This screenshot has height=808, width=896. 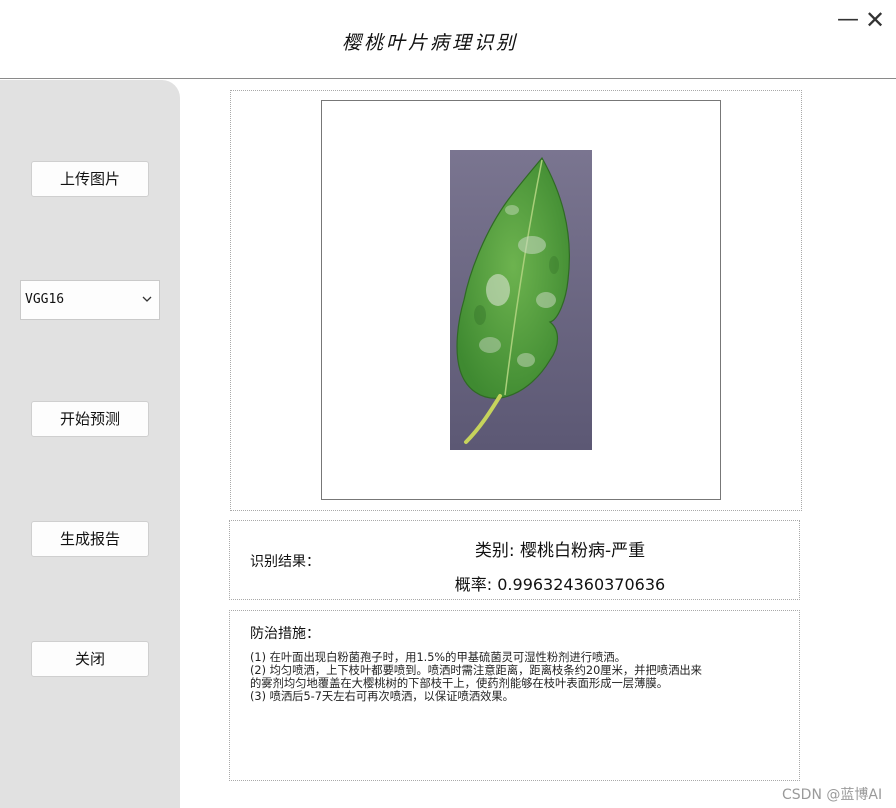 I want to click on model-select: VGG16, so click(x=90, y=300).